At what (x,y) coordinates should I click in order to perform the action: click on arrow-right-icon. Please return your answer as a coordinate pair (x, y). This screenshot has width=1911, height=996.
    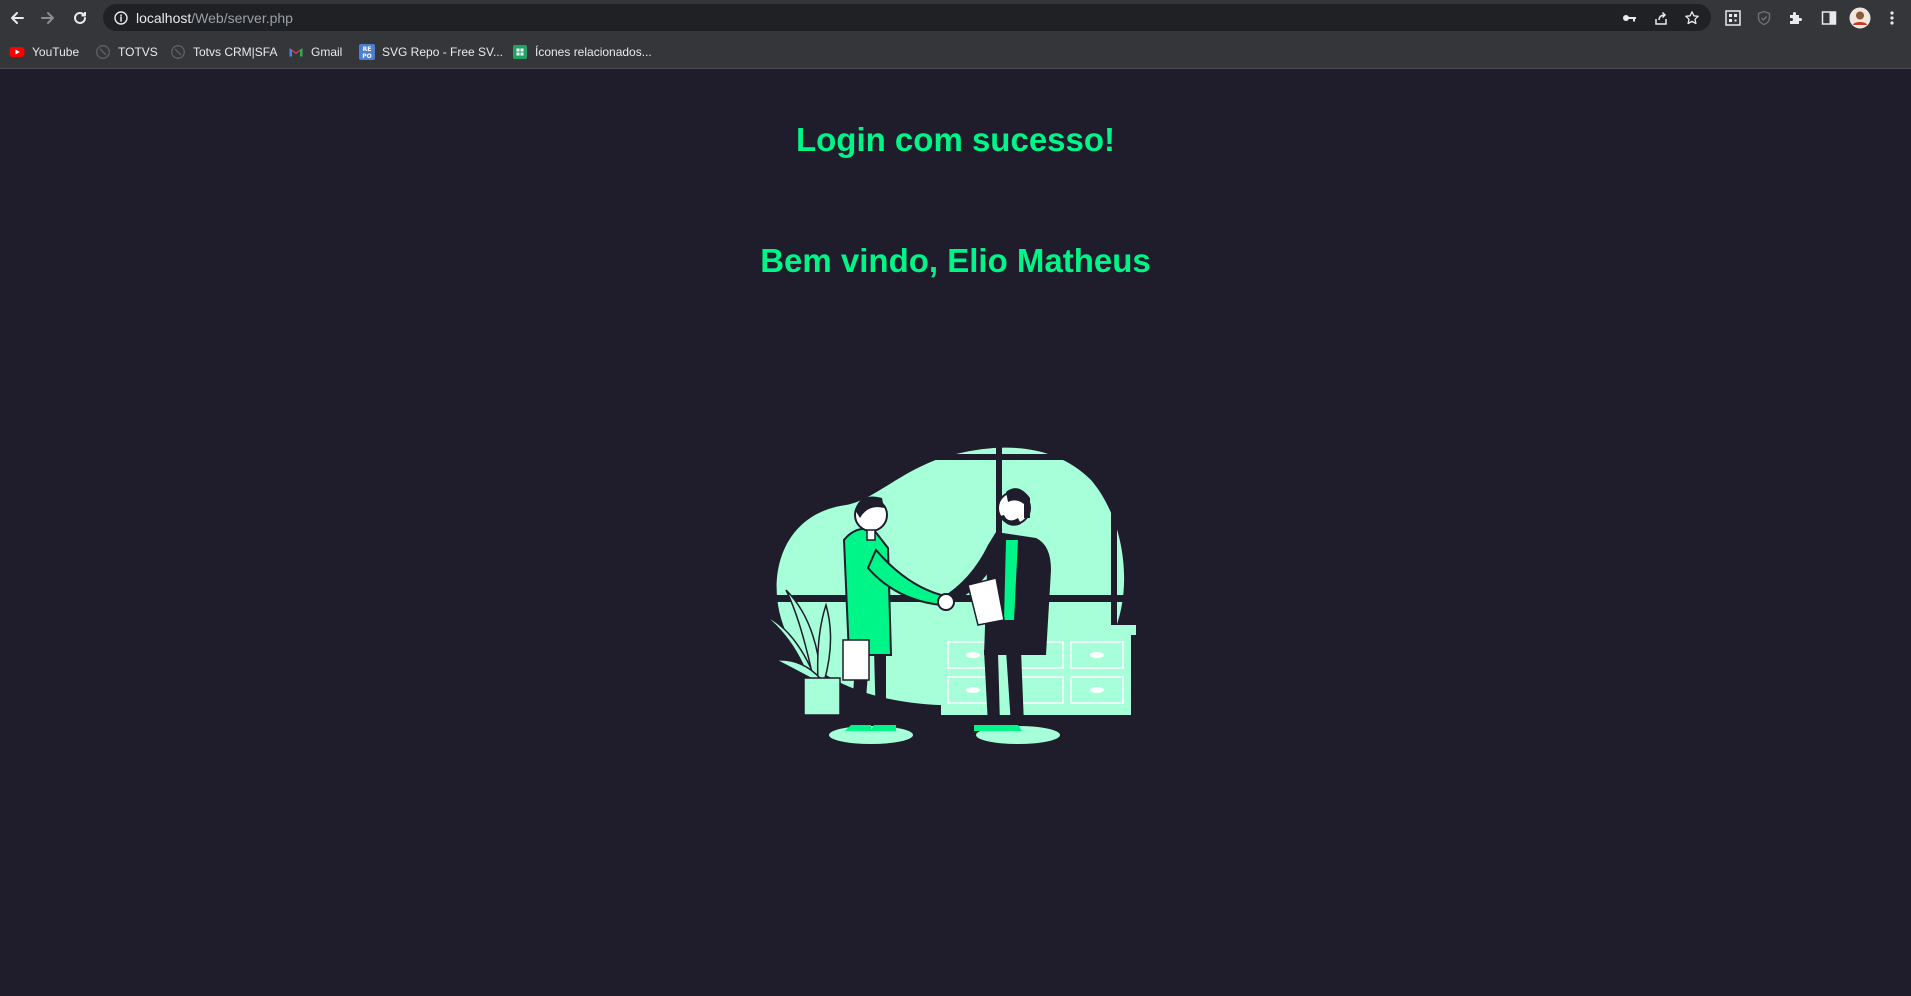
    Looking at the image, I should click on (47, 18).